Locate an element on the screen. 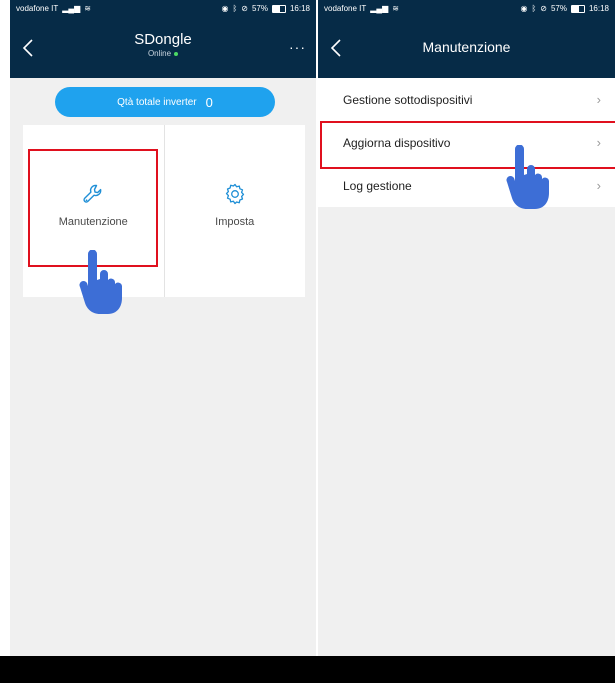 This screenshot has height=683, width=615. menu-item-label: Gestione sottodispositivi is located at coordinates (408, 99).